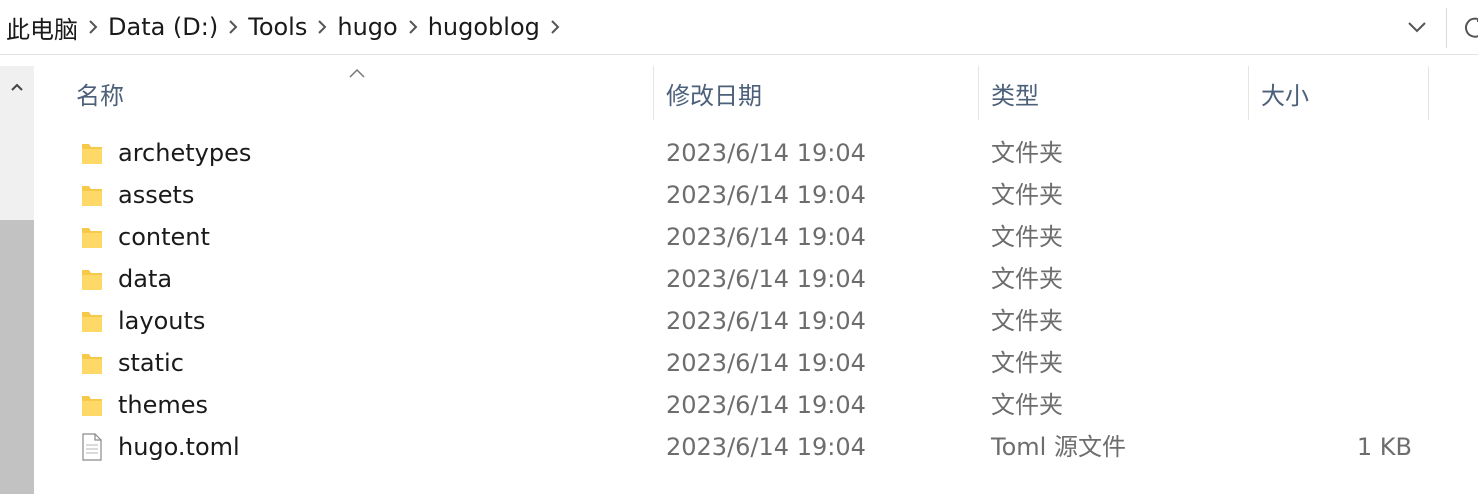  What do you see at coordinates (821, 93) in the screenshot?
I see `column-header-modified: 修改日期` at bounding box center [821, 93].